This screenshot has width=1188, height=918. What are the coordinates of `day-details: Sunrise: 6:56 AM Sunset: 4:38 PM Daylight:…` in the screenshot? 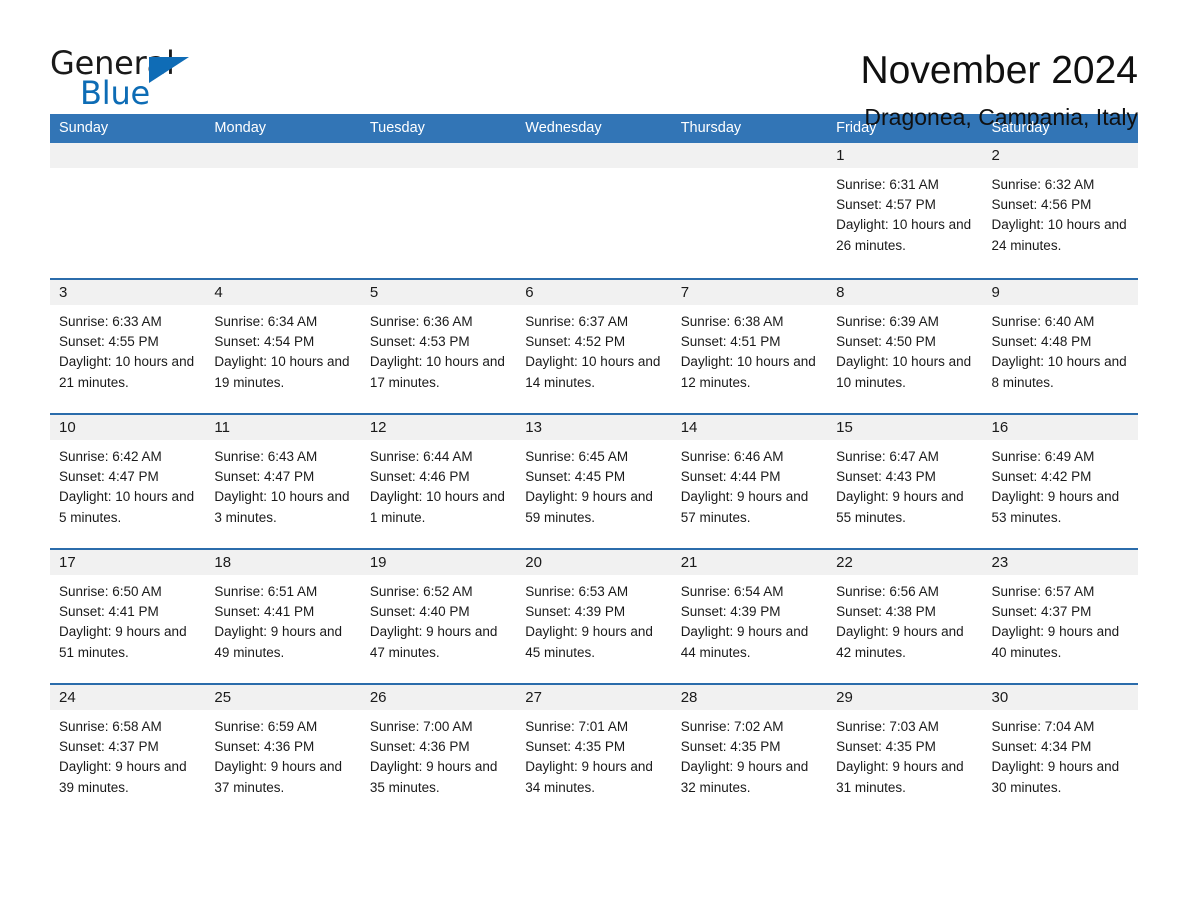 It's located at (904, 619).